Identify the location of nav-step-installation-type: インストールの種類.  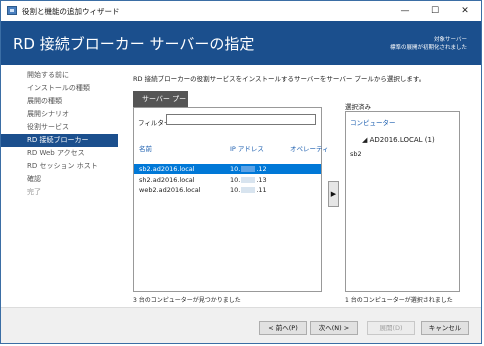
(59, 88).